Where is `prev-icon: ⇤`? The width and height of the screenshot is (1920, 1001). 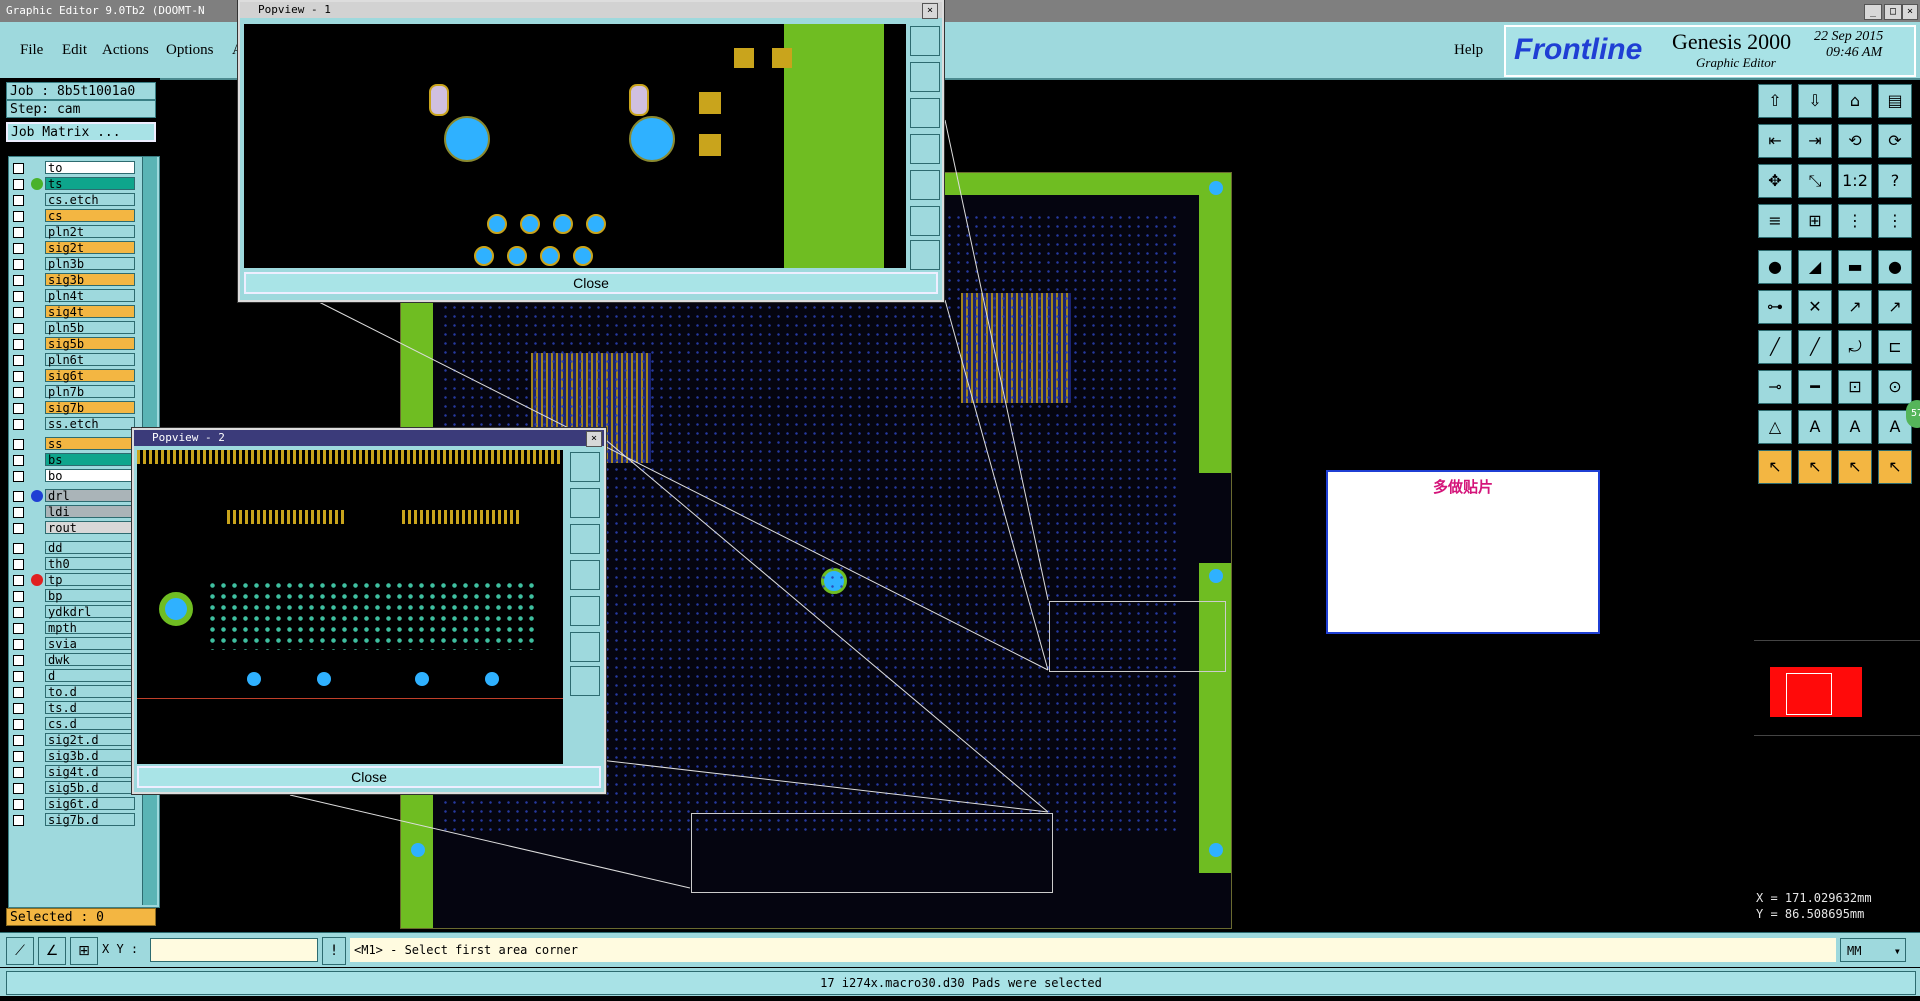
prev-icon: ⇤ is located at coordinates (1775, 141).